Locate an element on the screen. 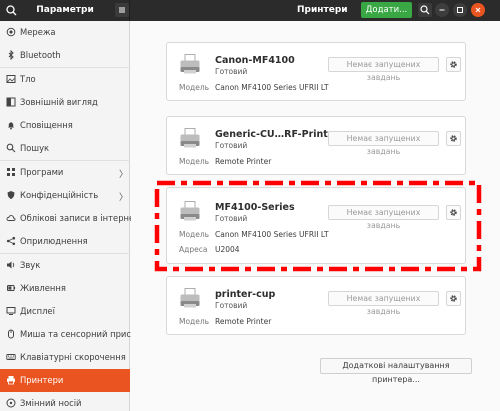  sidebar-item-label: Сповіщення is located at coordinates (46, 125).